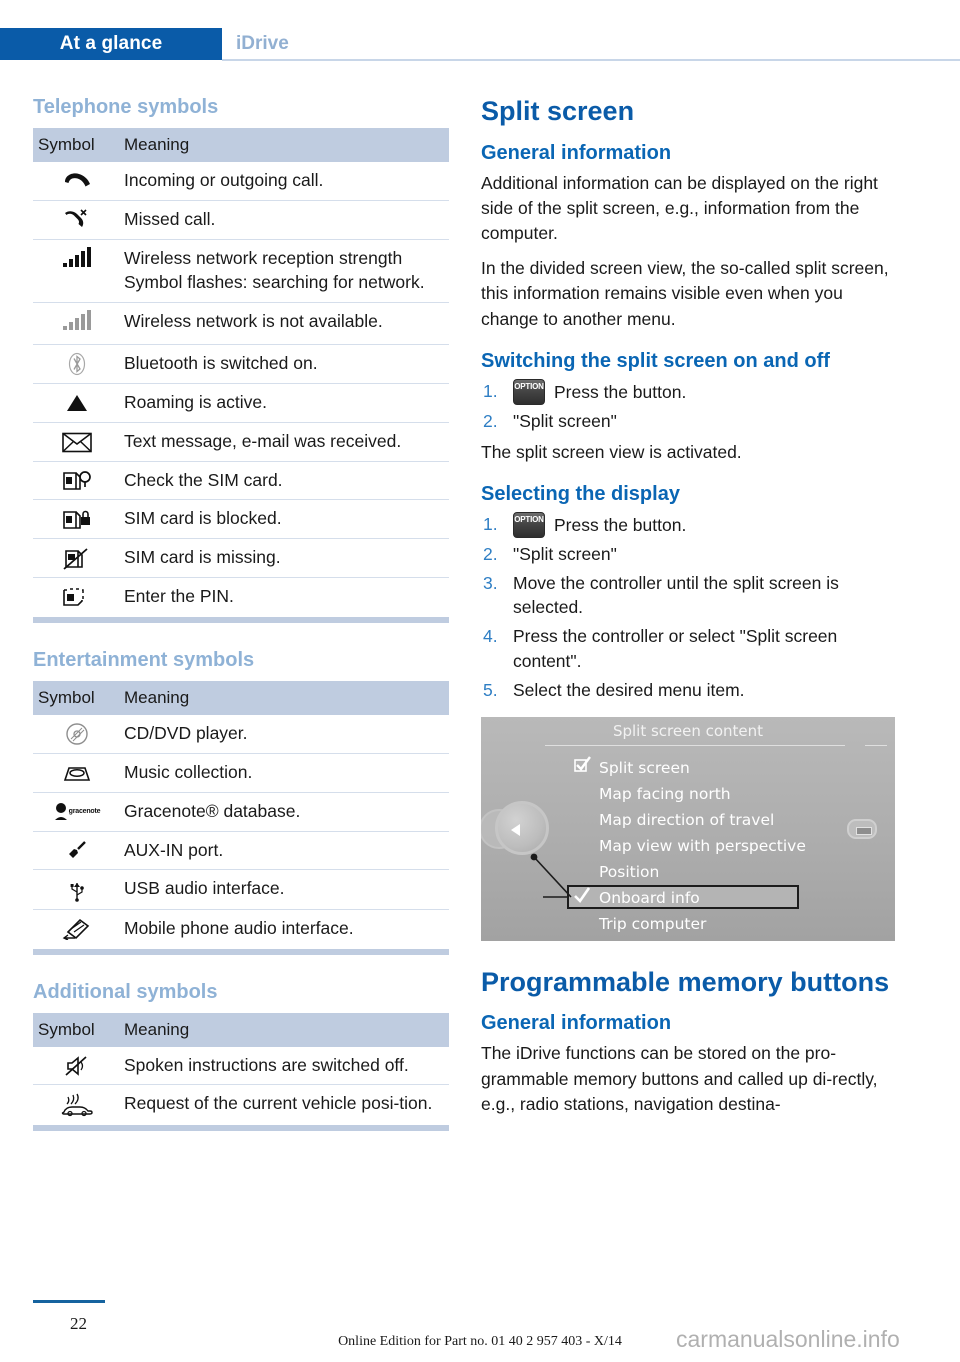 The height and width of the screenshot is (1362, 960). I want to click on tab-idrive-label: iDrive, so click(262, 43).